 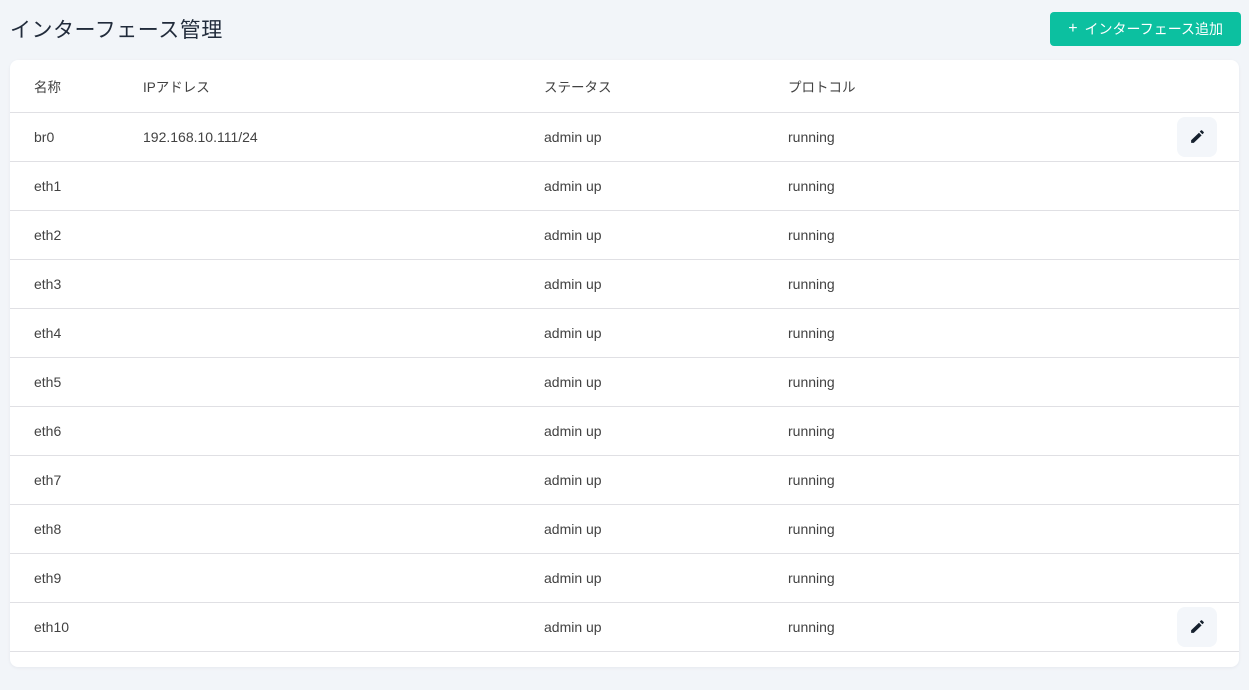 I want to click on cell-name: eth5, so click(x=76, y=382).